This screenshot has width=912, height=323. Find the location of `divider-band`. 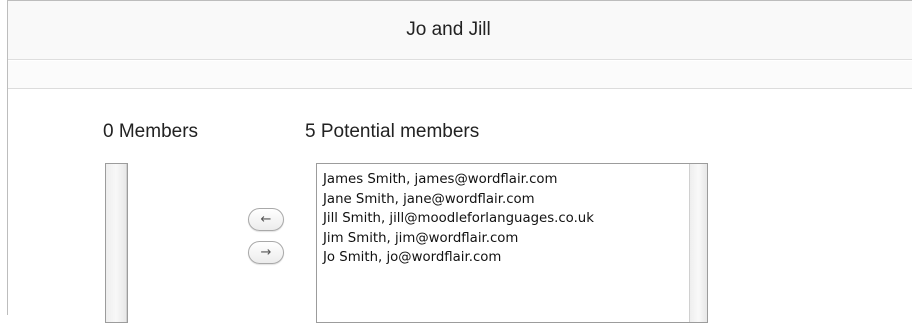

divider-band is located at coordinates (460, 75).